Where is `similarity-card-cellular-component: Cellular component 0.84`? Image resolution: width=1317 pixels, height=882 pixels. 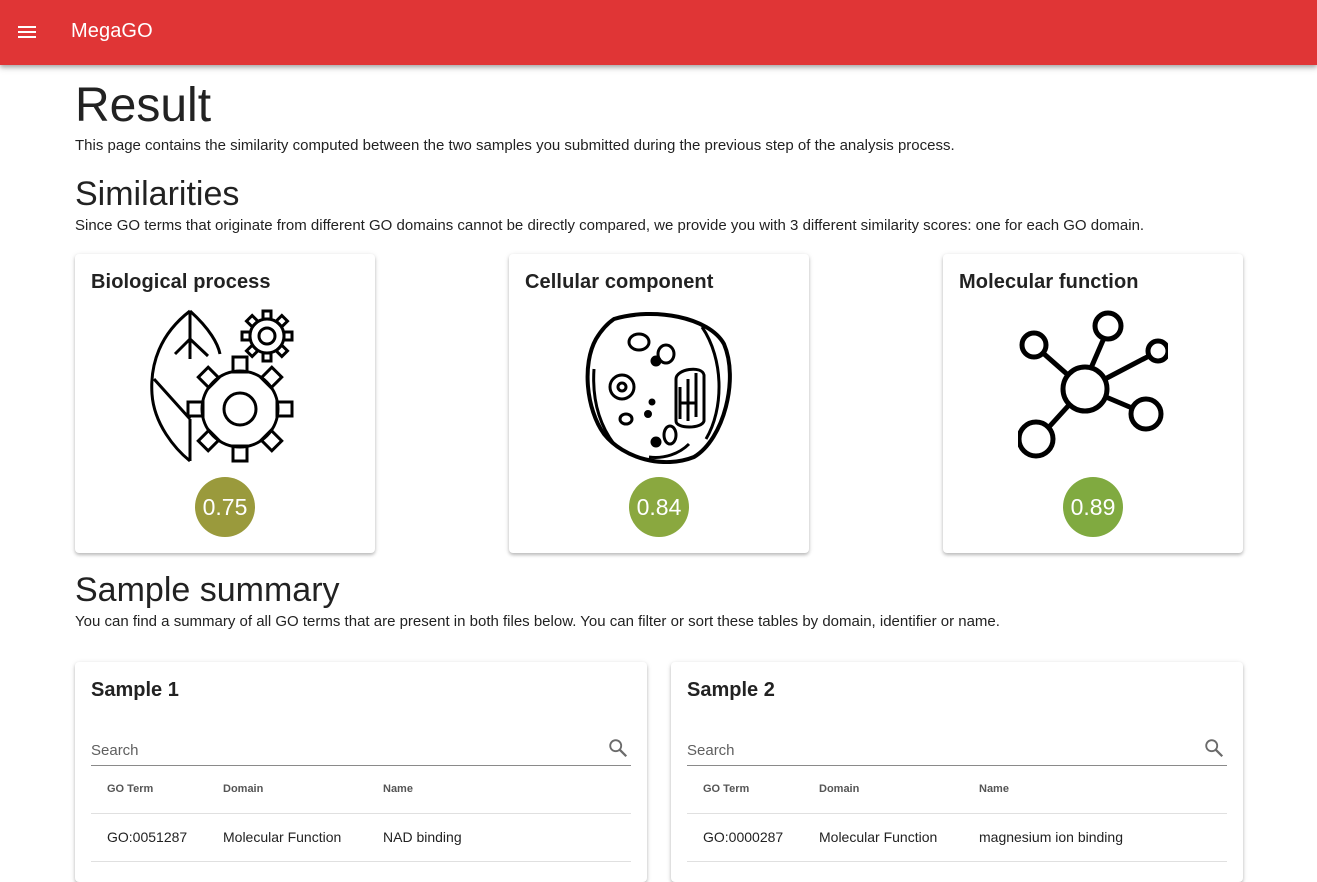 similarity-card-cellular-component: Cellular component 0.84 is located at coordinates (659, 403).